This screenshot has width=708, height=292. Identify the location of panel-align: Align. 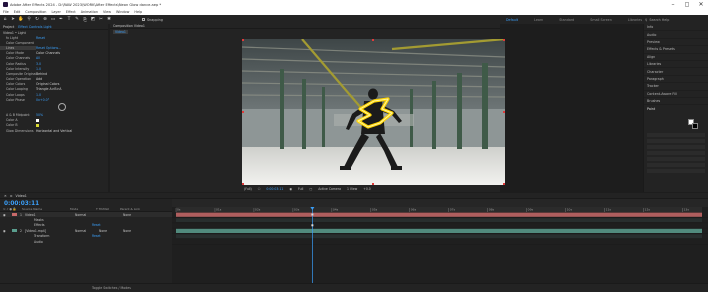
(676, 57).